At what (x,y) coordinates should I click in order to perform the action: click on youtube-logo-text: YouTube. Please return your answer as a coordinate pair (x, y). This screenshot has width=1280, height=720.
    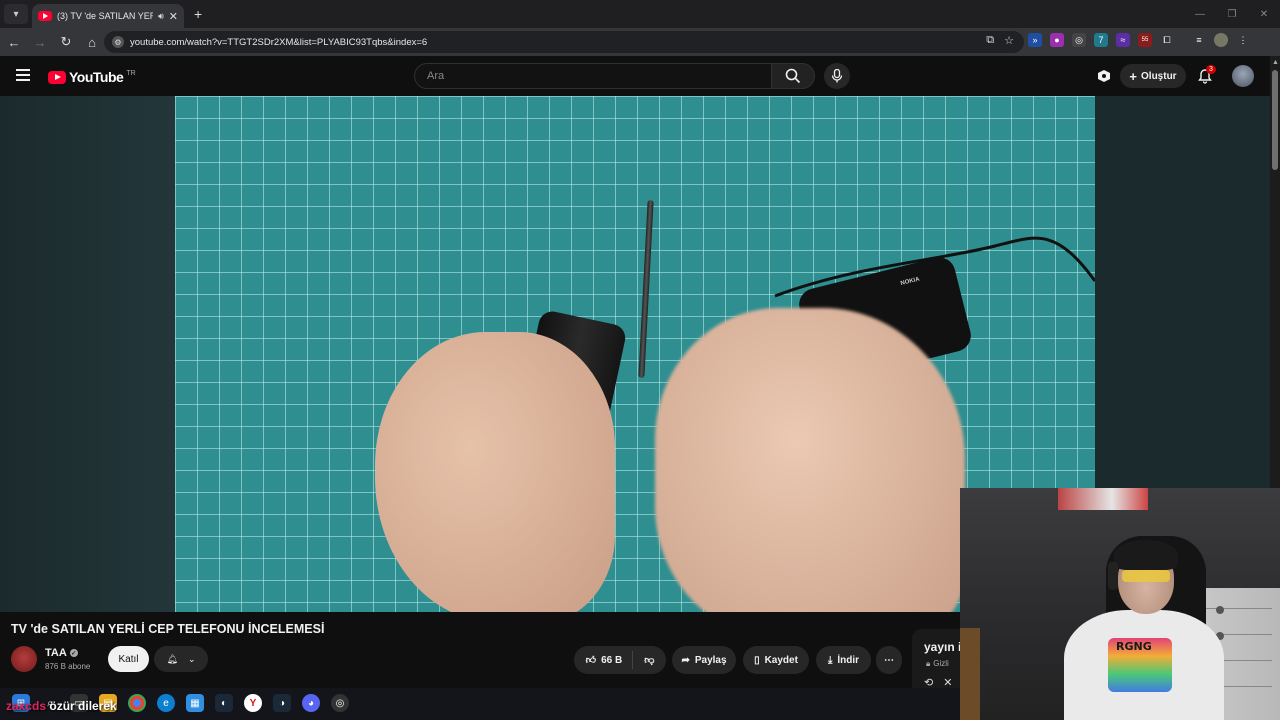
    Looking at the image, I should click on (96, 77).